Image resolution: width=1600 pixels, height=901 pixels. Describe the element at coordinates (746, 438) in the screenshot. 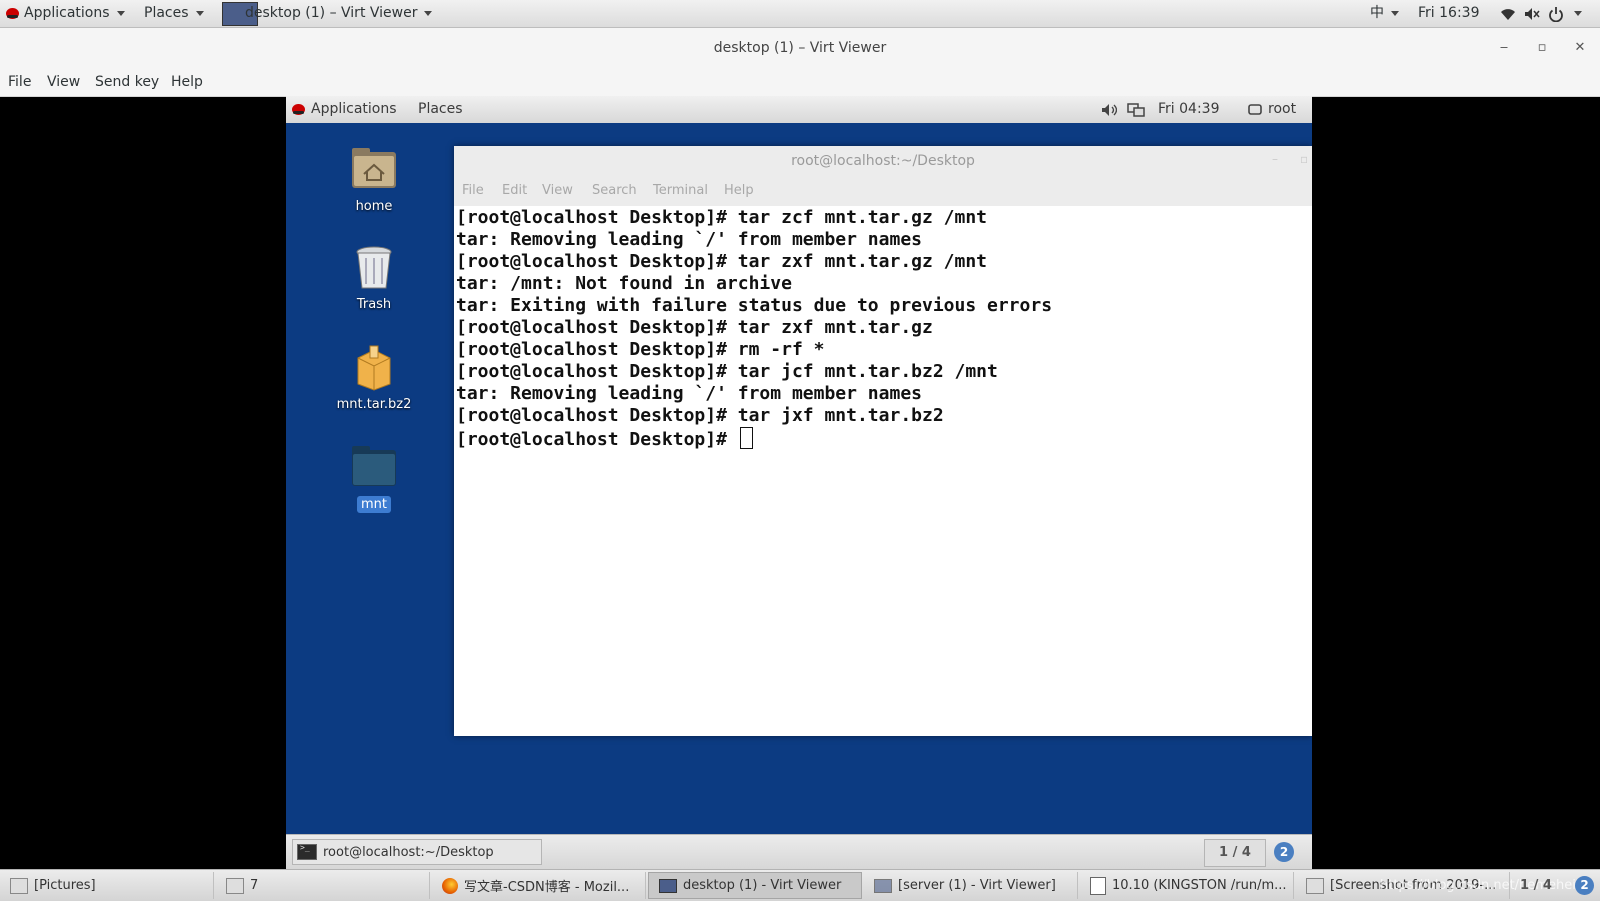

I see `terminal-cursor` at that location.